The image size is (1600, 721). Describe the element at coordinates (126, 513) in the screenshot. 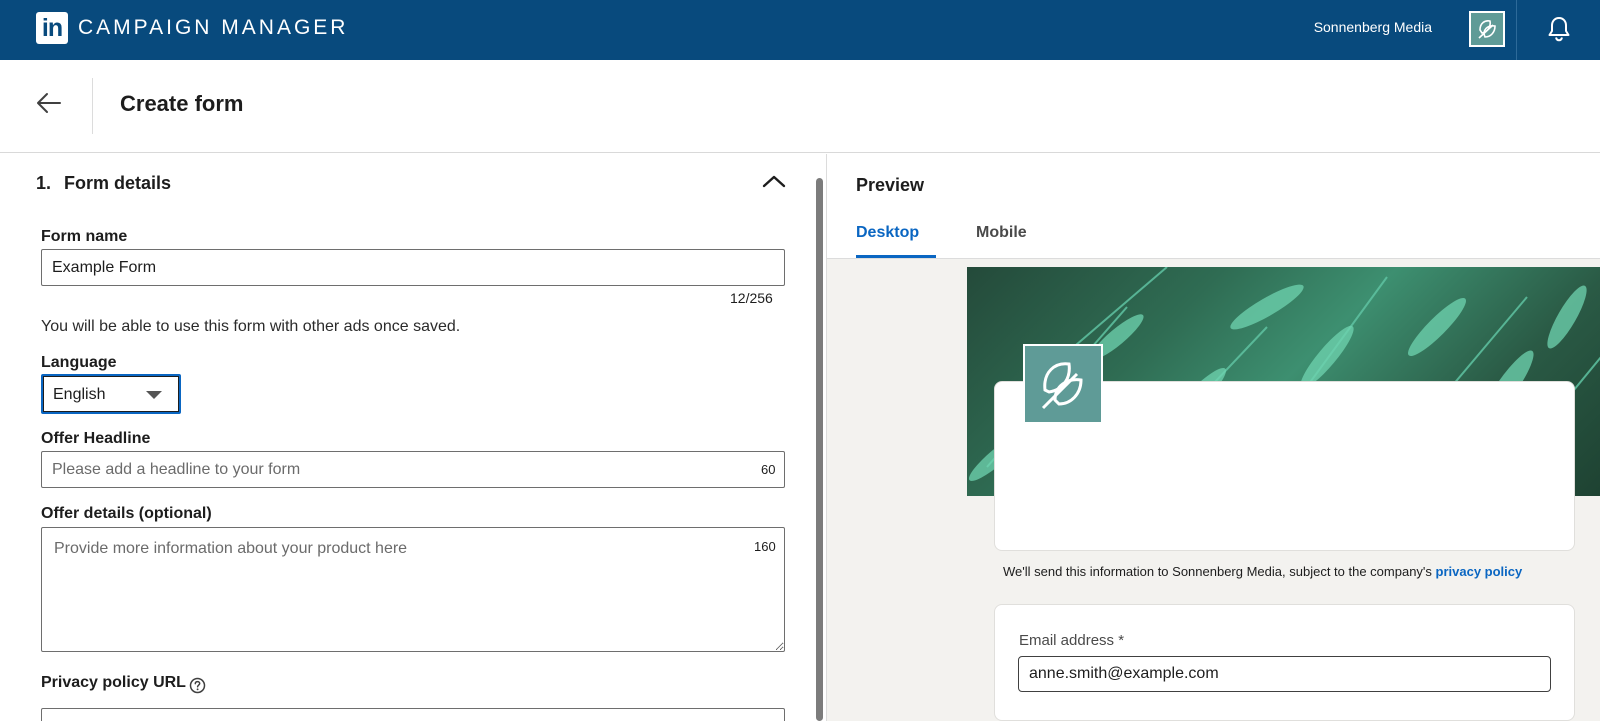

I see `offer-details-label: Offer details (optional)` at that location.